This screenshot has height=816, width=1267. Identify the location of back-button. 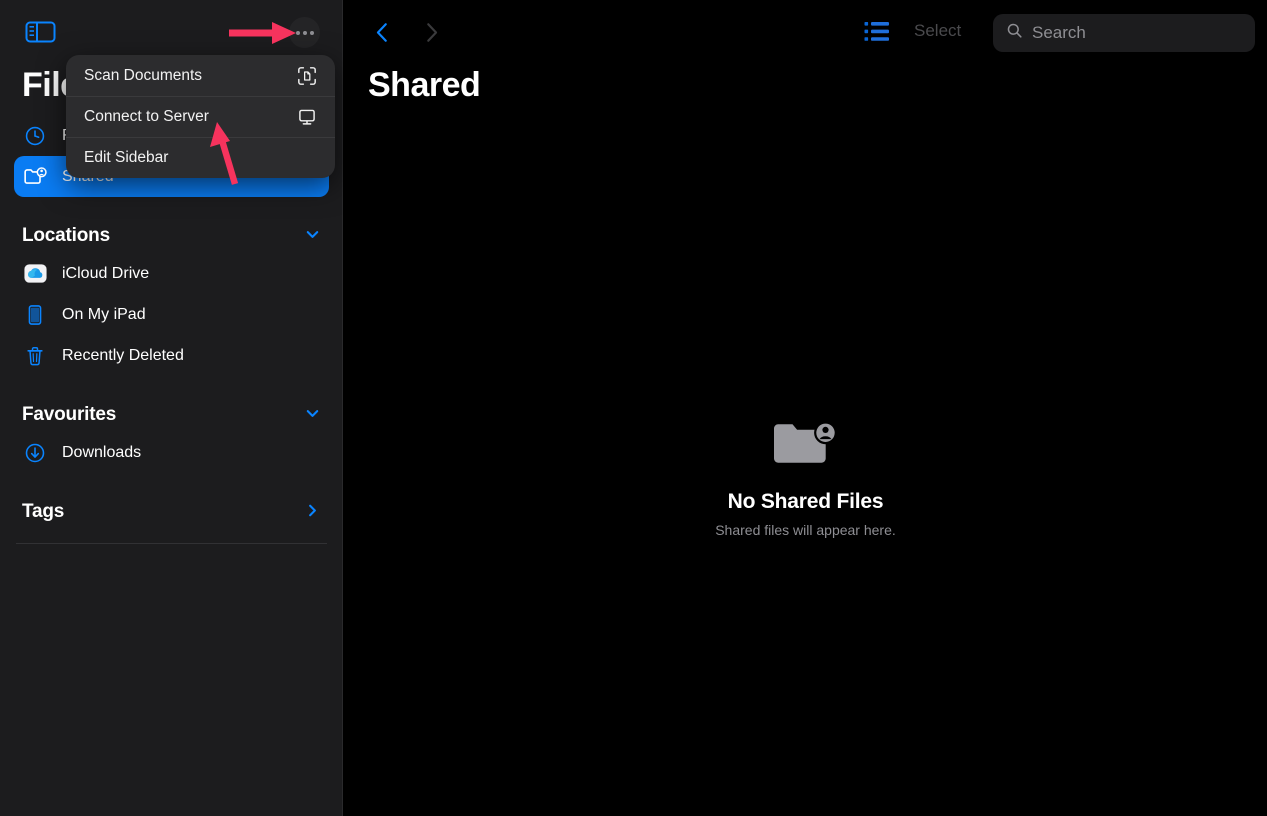
(383, 32).